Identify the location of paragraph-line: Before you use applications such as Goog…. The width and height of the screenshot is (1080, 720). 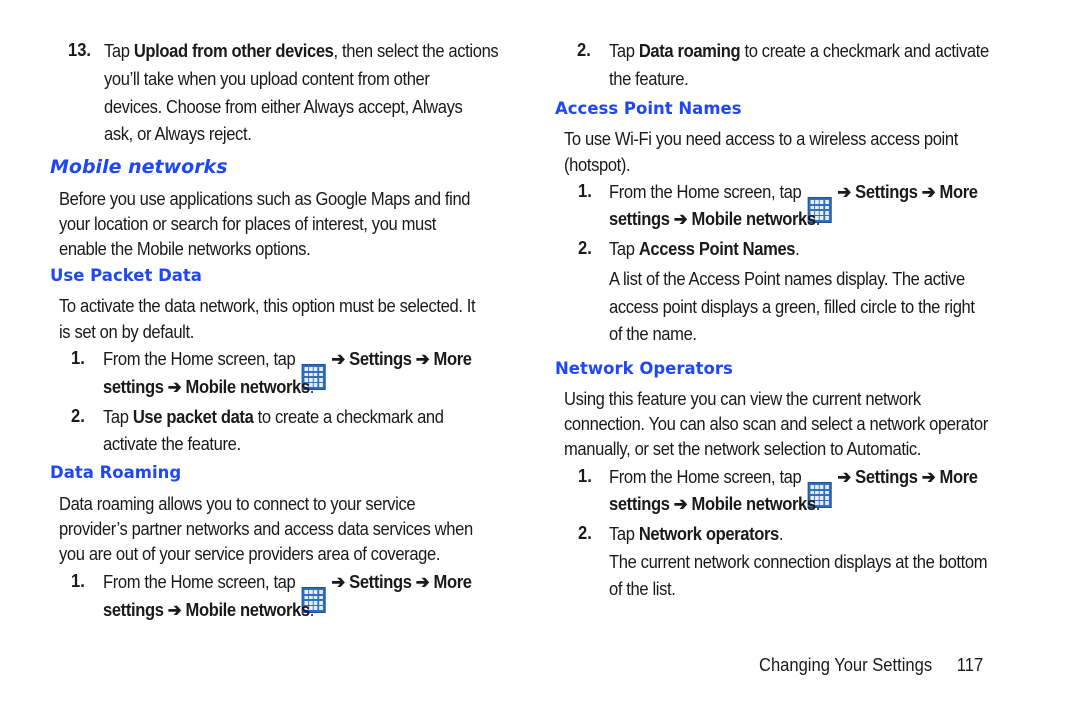
(265, 199).